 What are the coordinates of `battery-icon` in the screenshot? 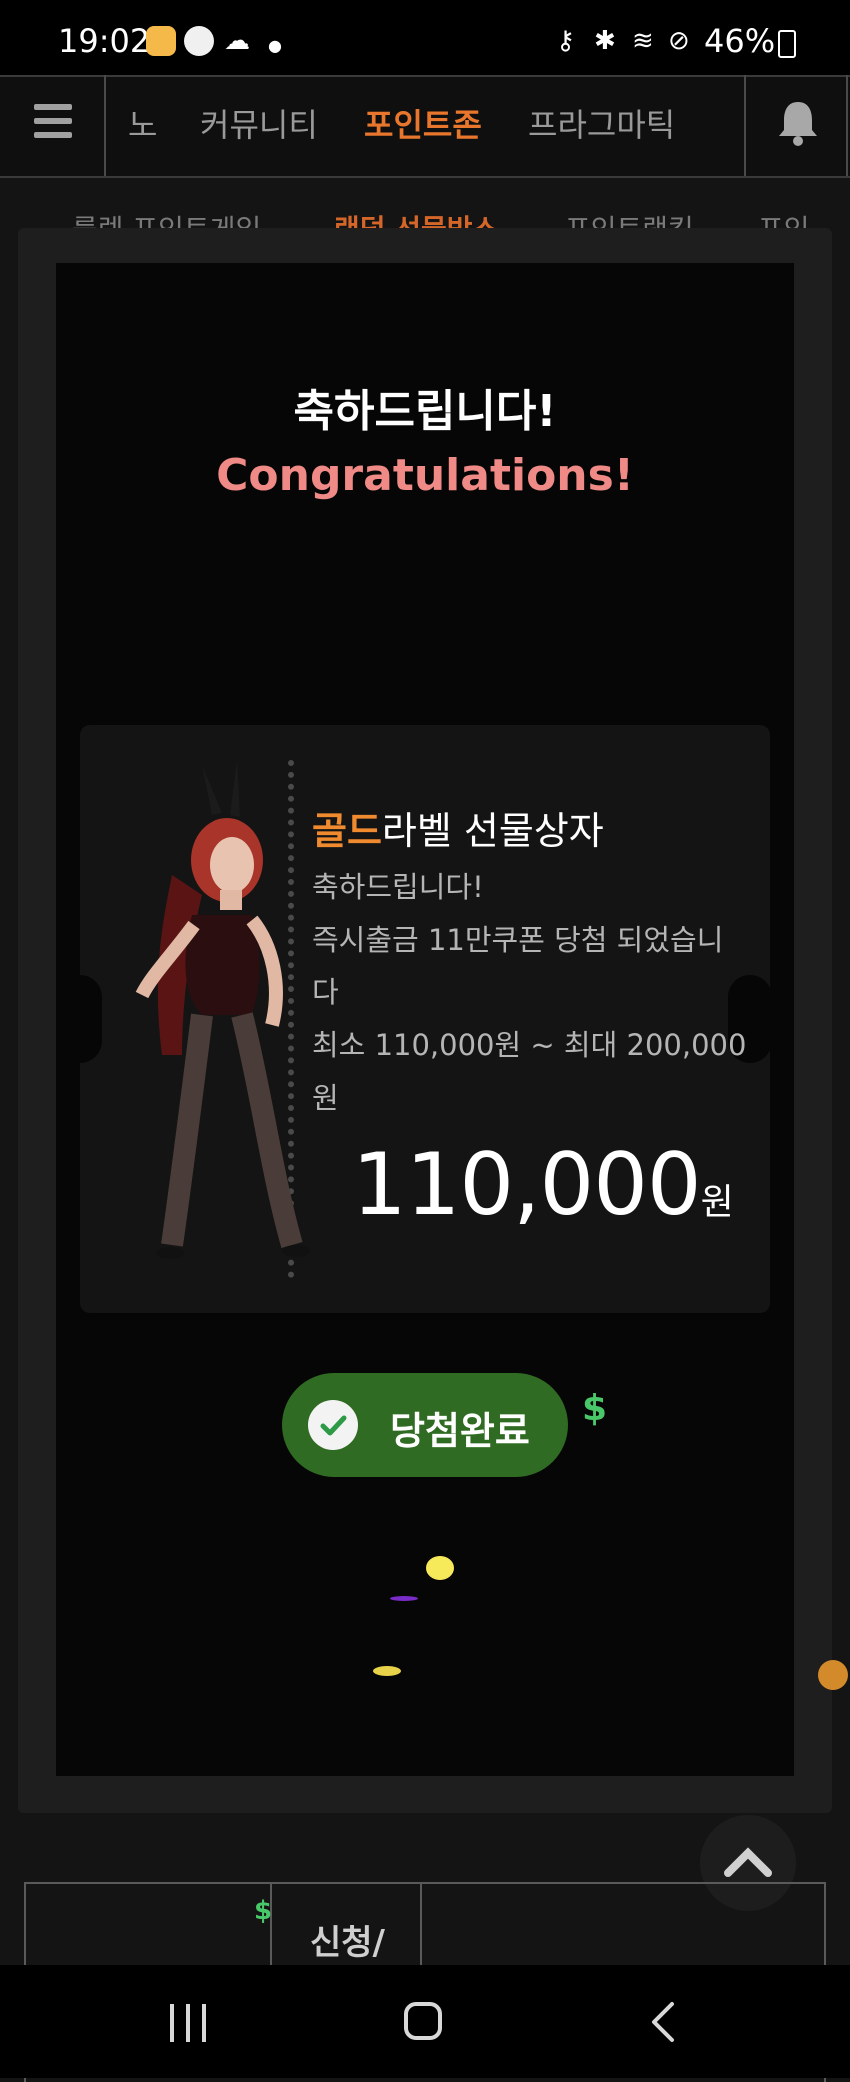 It's located at (787, 44).